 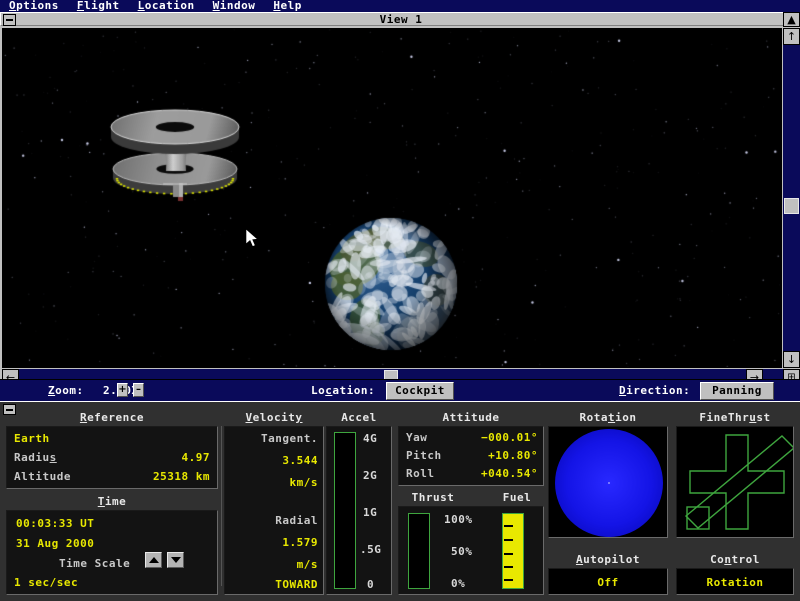 What do you see at coordinates (303, 482) in the screenshot?
I see `velocity-tangent-unit: km/s` at bounding box center [303, 482].